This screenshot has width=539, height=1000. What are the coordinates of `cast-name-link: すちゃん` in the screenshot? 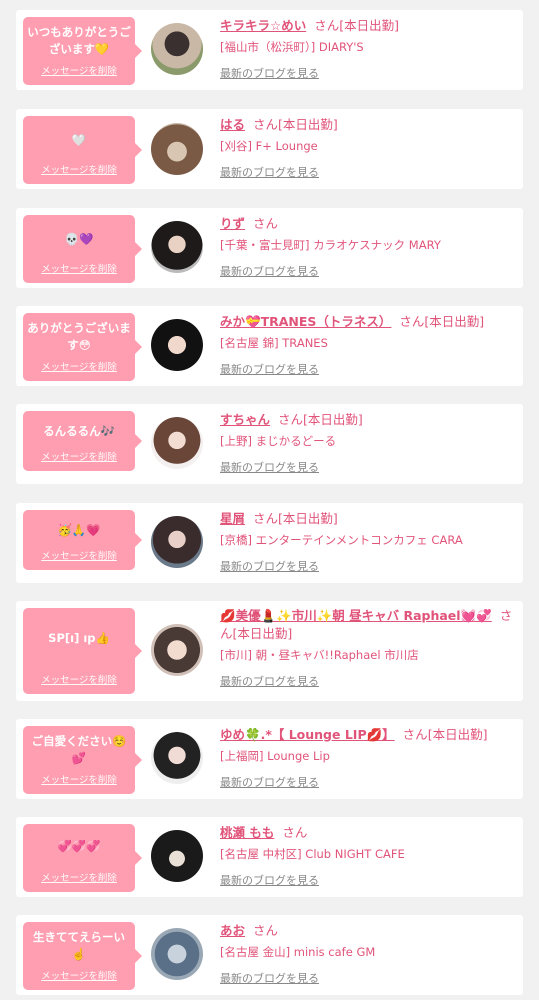 It's located at (245, 419).